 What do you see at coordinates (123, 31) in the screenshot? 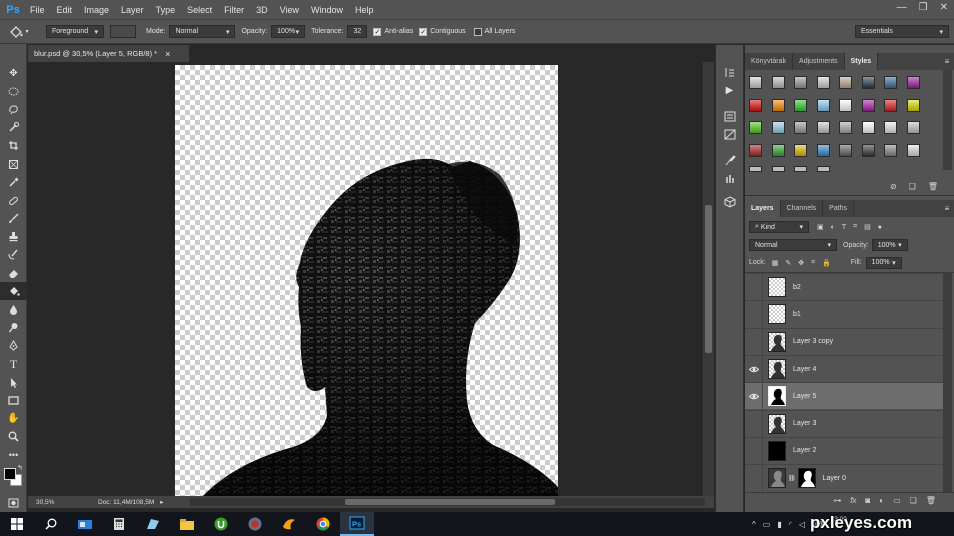
I see `pattern-picker` at bounding box center [123, 31].